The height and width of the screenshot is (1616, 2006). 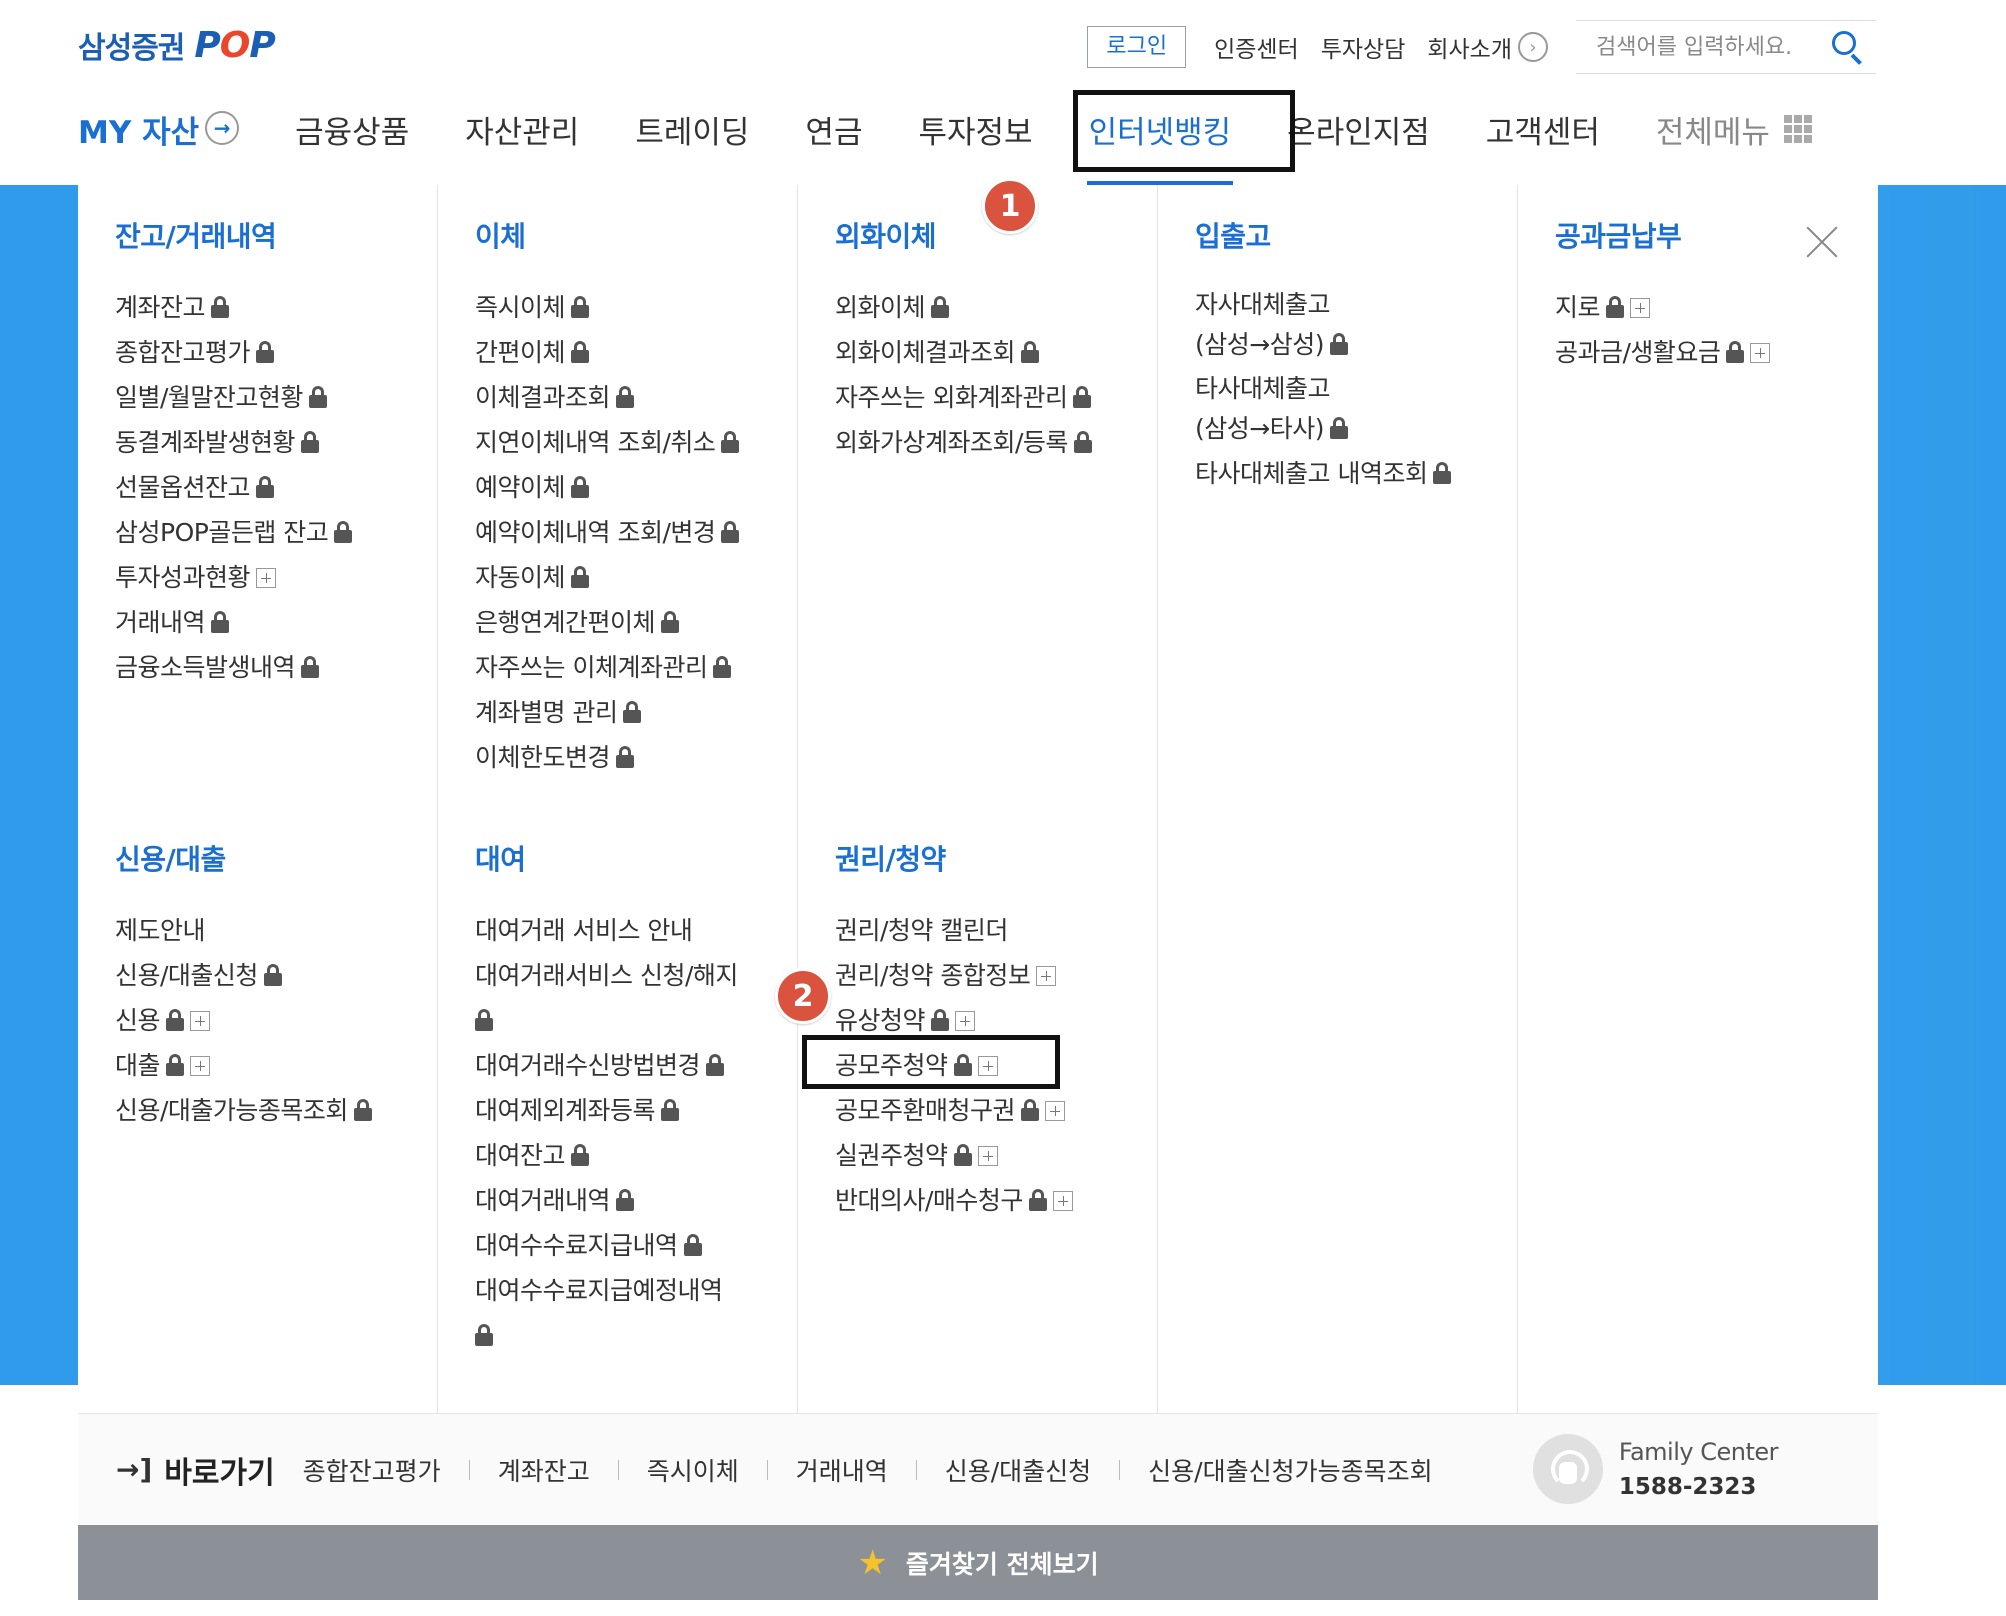 What do you see at coordinates (693, 1470) in the screenshot?
I see `quick-link: 즉시이체` at bounding box center [693, 1470].